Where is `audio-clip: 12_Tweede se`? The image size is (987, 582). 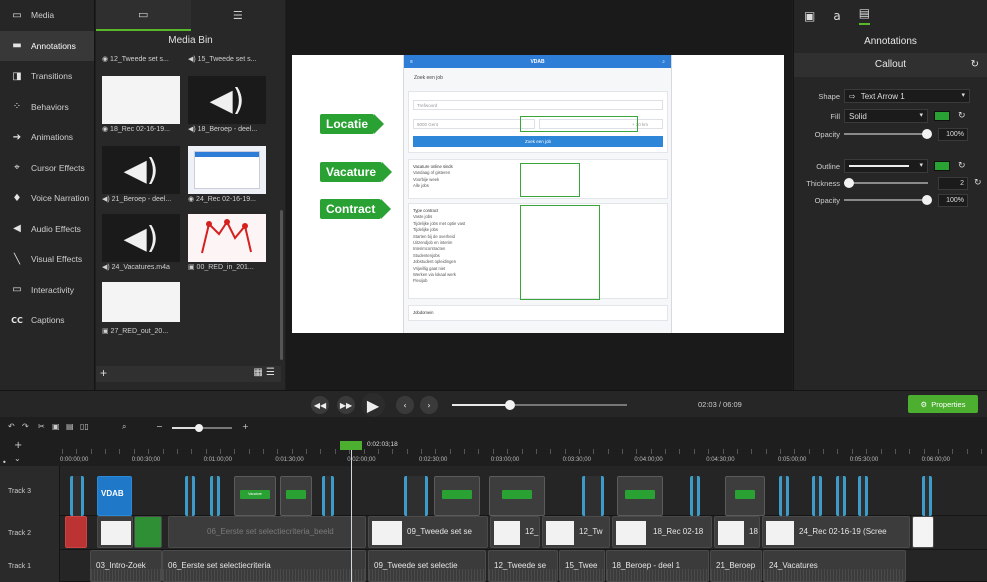
audio-clip: 12_Tweede se is located at coordinates (523, 566).